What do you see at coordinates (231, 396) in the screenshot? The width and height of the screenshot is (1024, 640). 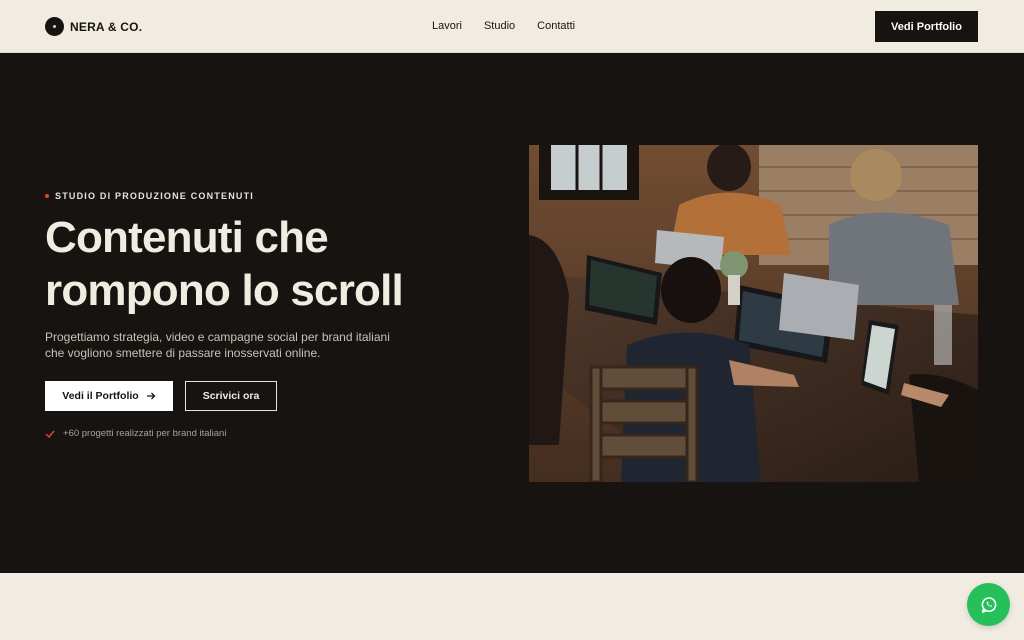 I see `write-us-button: Scrivici ora` at bounding box center [231, 396].